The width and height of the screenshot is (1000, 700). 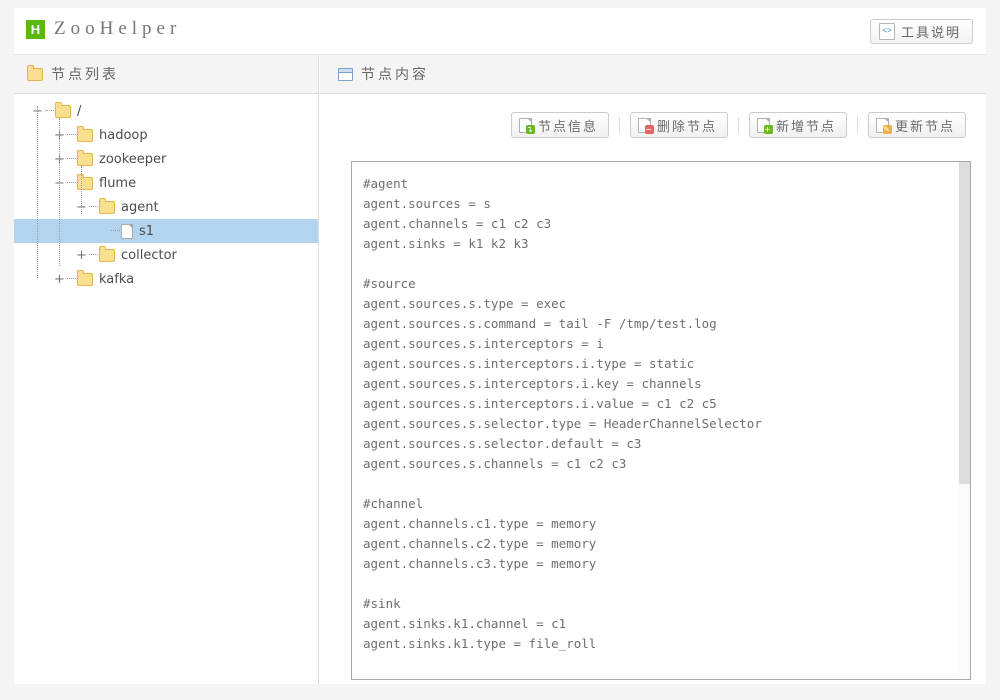 I want to click on help-button: 工具说明, so click(x=921, y=31).